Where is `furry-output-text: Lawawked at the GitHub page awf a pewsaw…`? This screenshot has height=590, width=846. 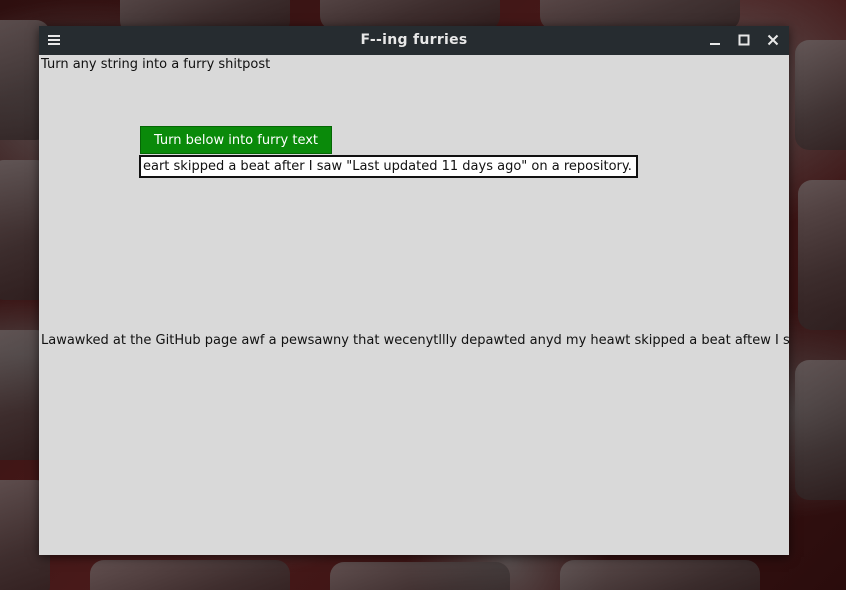
furry-output-text: Lawawked at the GitHub page awf a pewsaw… is located at coordinates (415, 340).